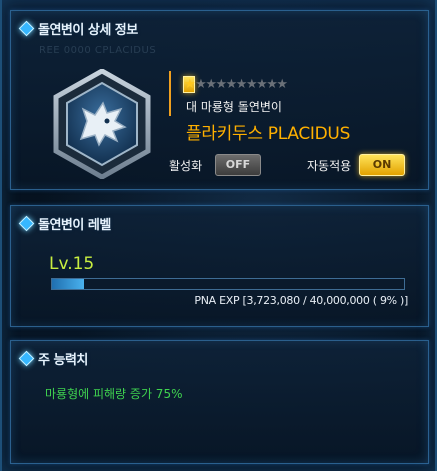 The height and width of the screenshot is (471, 437). Describe the element at coordinates (88, 30) in the screenshot. I see `panel-title: 돌연변이 상세 정보` at that location.